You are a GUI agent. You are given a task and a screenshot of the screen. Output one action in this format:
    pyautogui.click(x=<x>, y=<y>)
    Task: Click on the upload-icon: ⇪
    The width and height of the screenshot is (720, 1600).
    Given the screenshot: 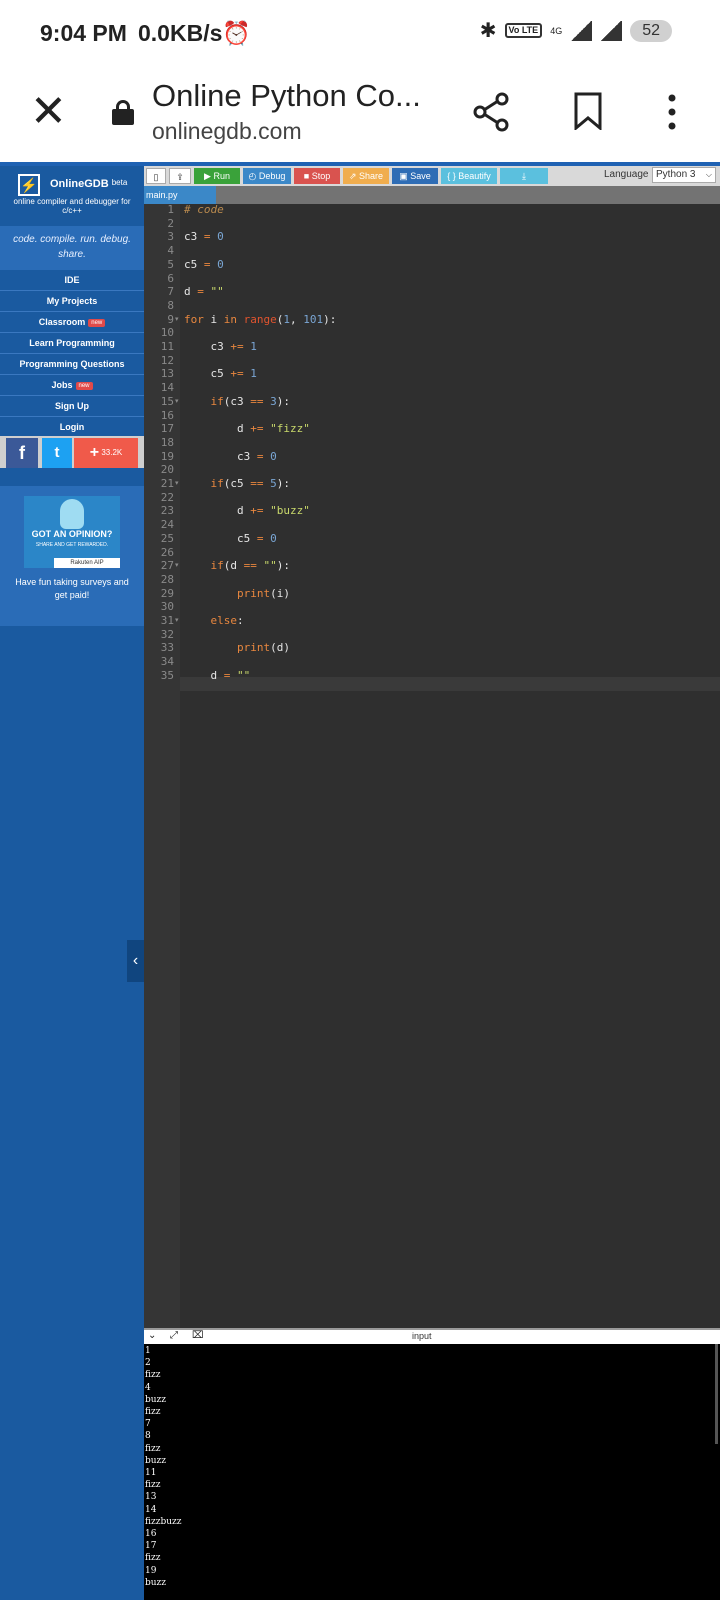 What is the action you would take?
    pyautogui.click(x=180, y=176)
    